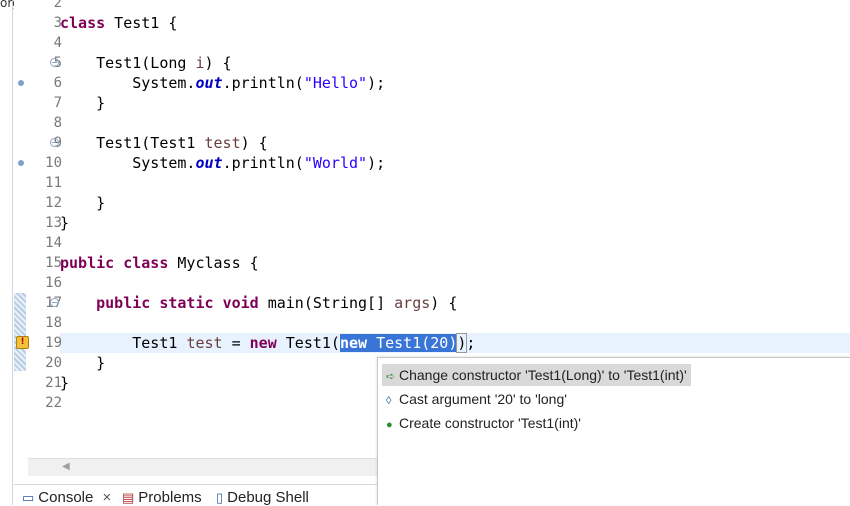 This screenshot has height=506, width=850. What do you see at coordinates (258, 303) in the screenshot?
I see `code-text: public static void main(String[] args) {` at bounding box center [258, 303].